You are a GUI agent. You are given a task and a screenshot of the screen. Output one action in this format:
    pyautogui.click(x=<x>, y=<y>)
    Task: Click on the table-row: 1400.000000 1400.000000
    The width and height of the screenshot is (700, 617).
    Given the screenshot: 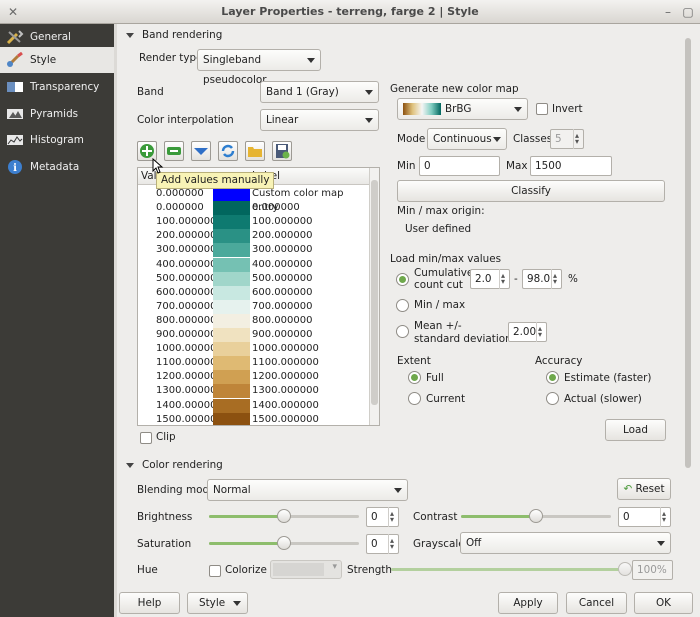 What is the action you would take?
    pyautogui.click(x=254, y=405)
    